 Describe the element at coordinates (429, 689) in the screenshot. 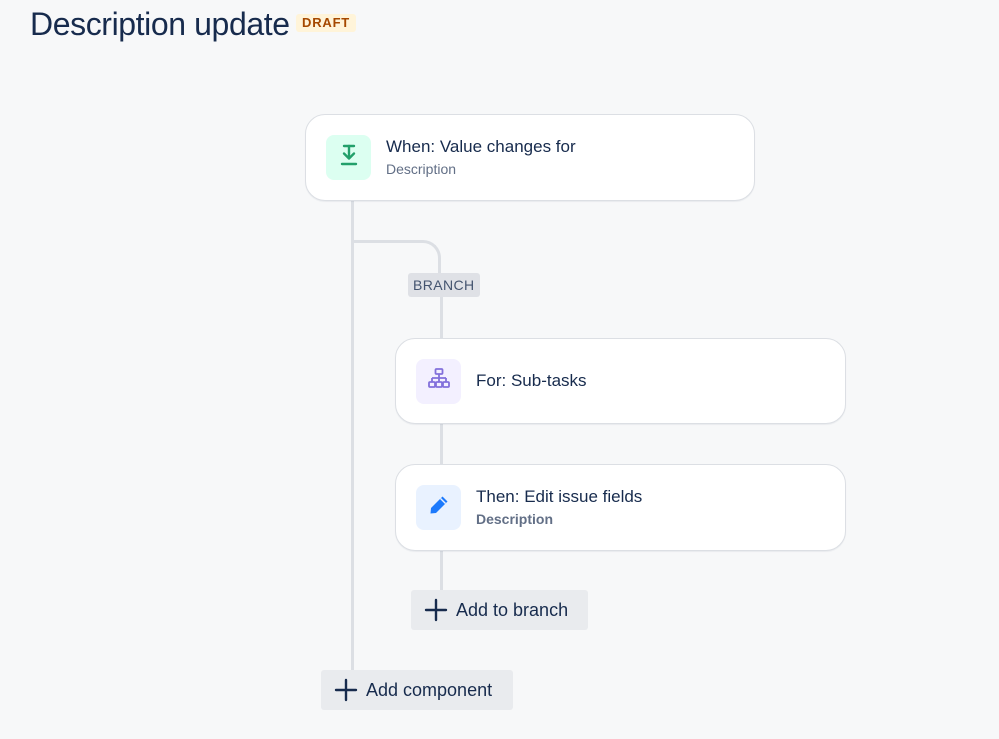

I see `add-component-label: Add component` at that location.